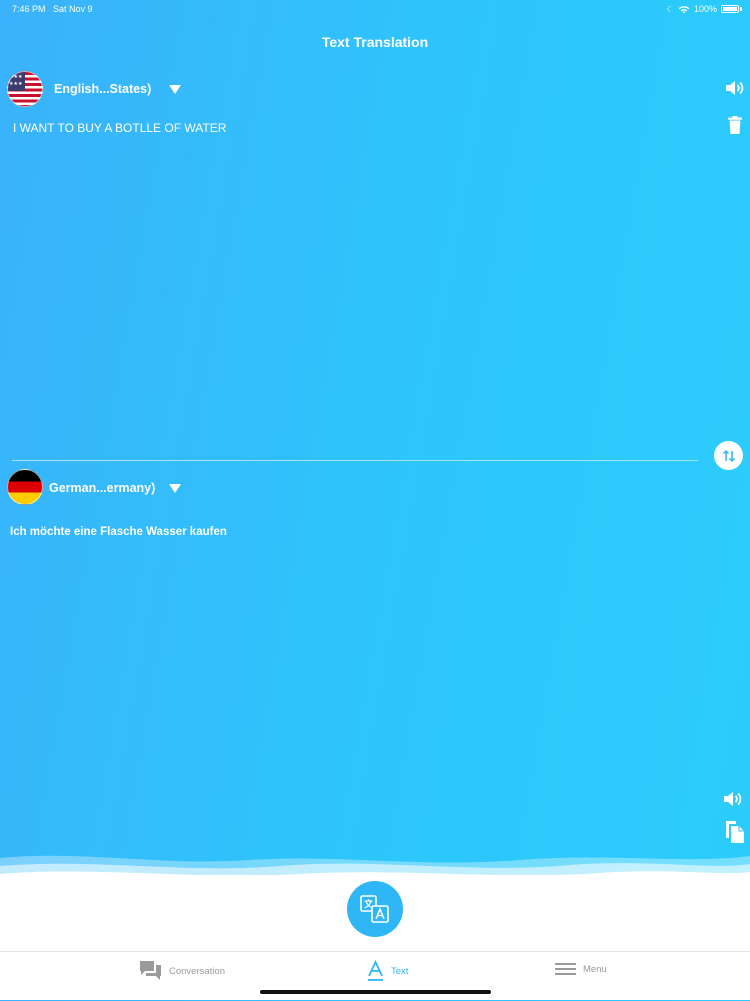 This screenshot has width=750, height=1001. Describe the element at coordinates (735, 88) in the screenshot. I see `source-speaker-icon` at that location.